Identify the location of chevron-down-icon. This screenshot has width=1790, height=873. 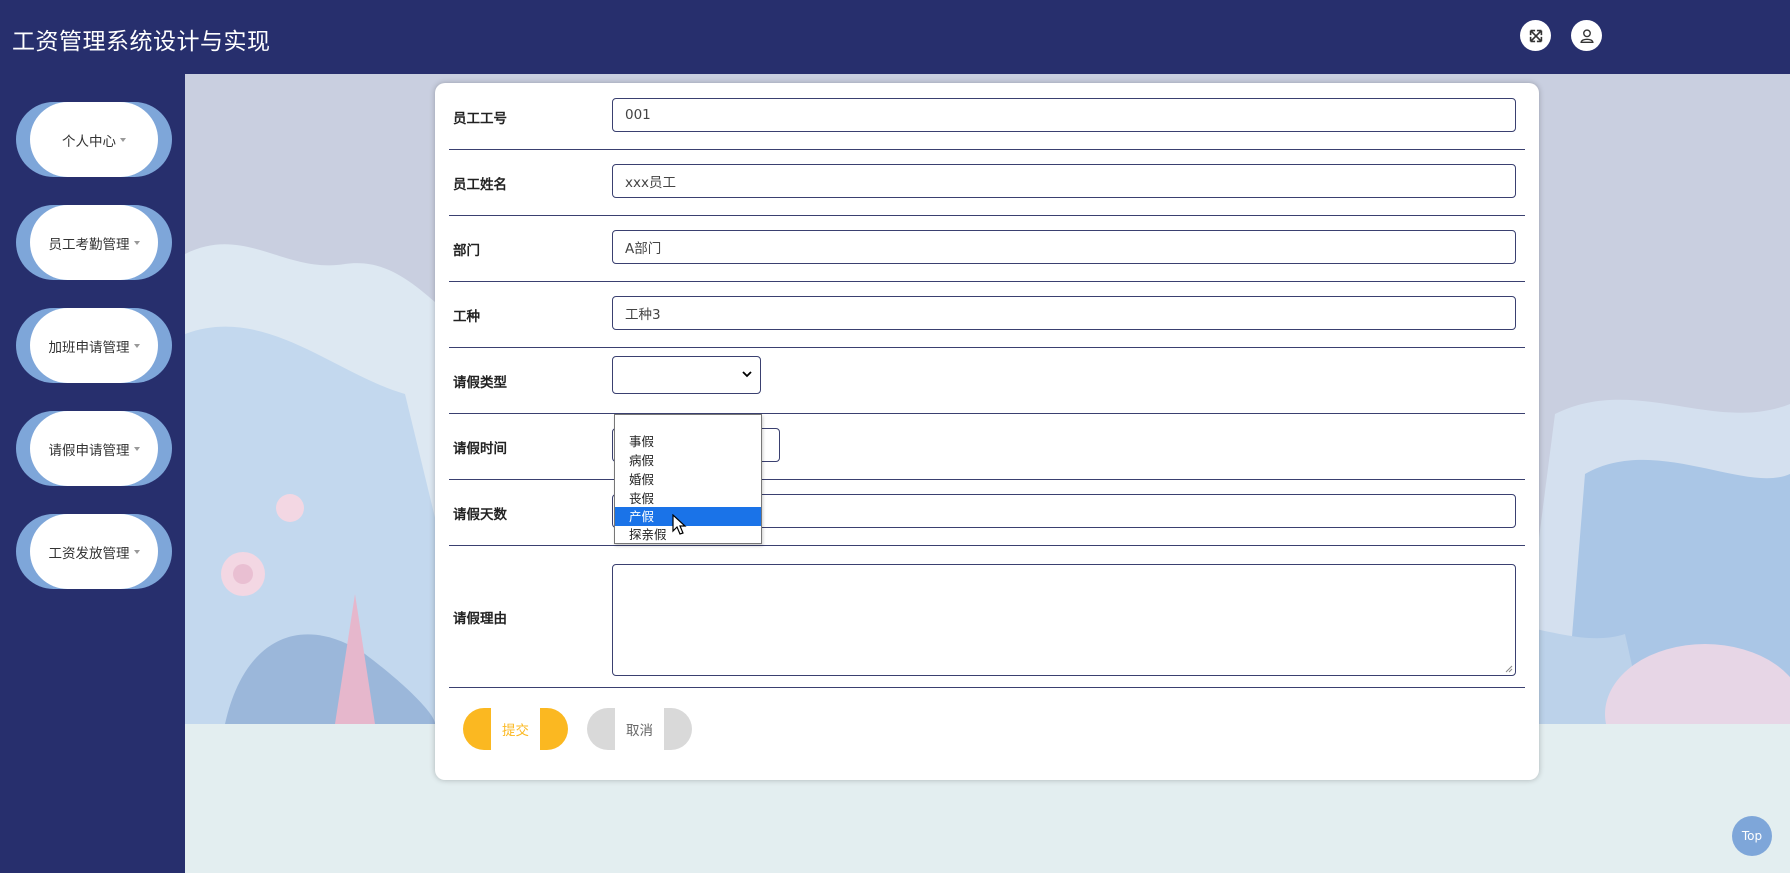
(747, 374).